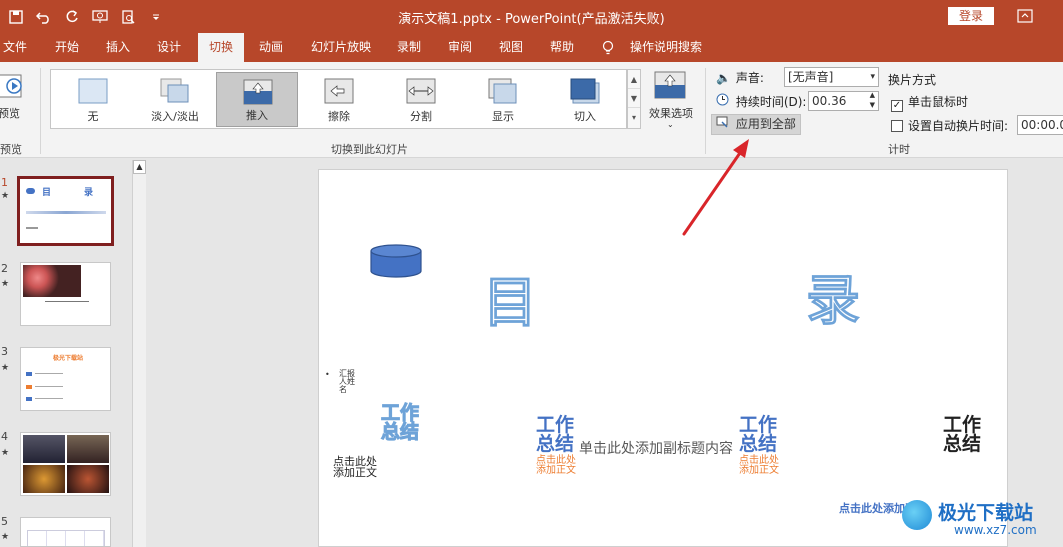 The height and width of the screenshot is (547, 1063). I want to click on watermark-url: www.xz7.com, so click(995, 530).